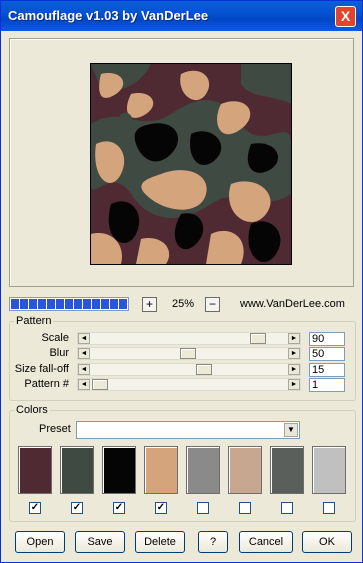 Image resolution: width=363 pixels, height=563 pixels. I want to click on pattern-number-left-arrow-icon: ◄, so click(84, 384).